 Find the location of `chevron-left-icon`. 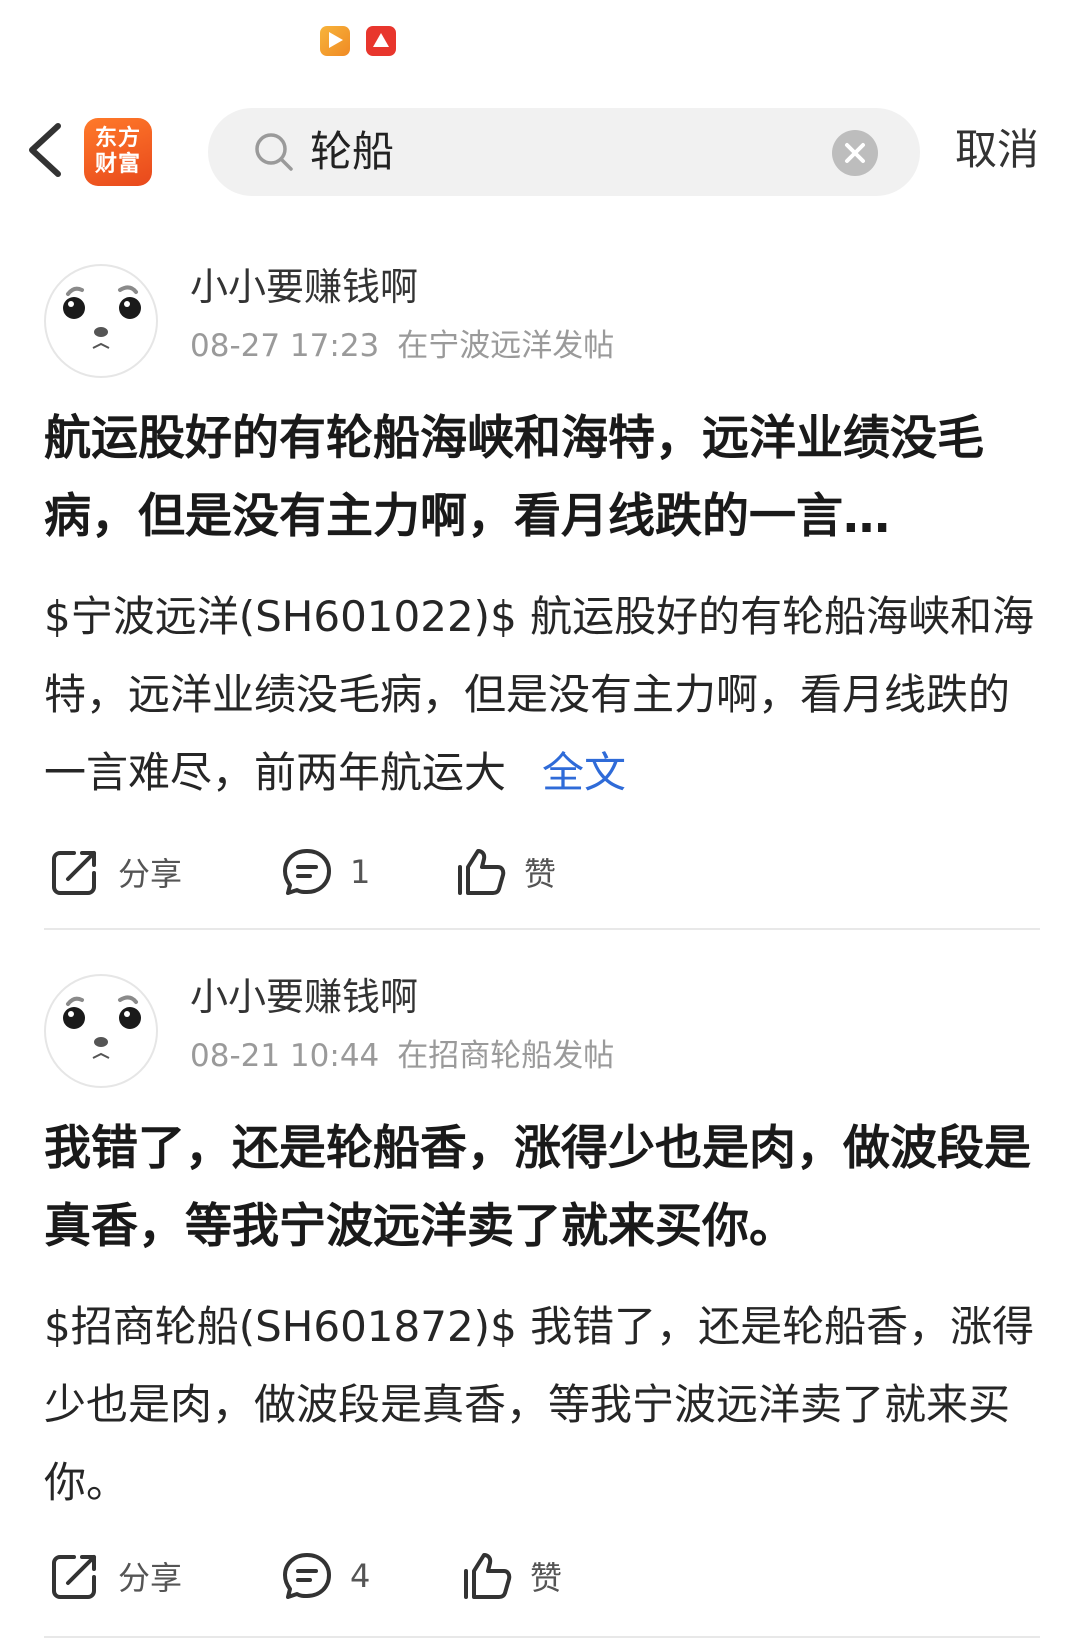

chevron-left-icon is located at coordinates (45, 150).